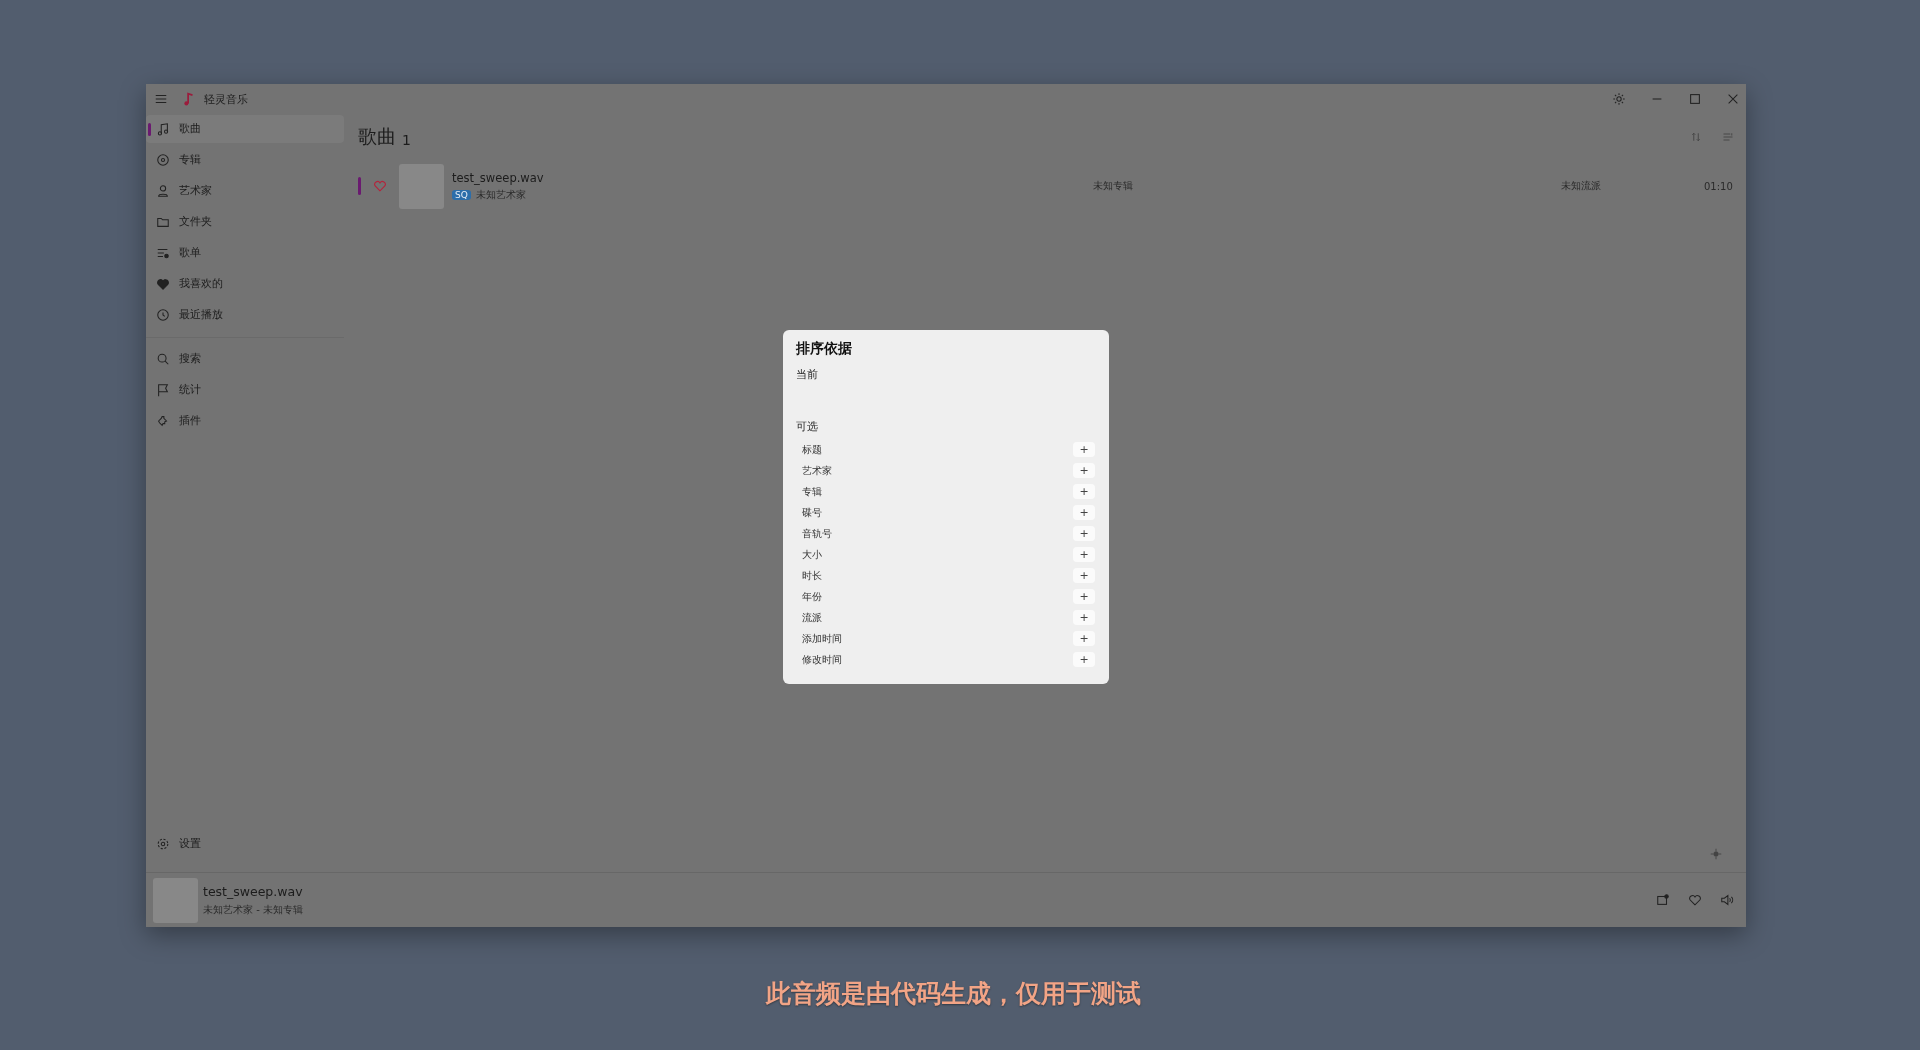 The width and height of the screenshot is (1920, 1050). Describe the element at coordinates (253, 891) in the screenshot. I see `track-title: test_sweep.wav` at that location.